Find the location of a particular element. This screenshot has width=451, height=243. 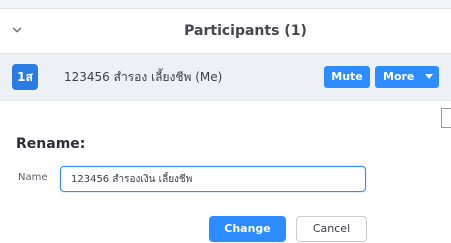

cancel-button: Cancel is located at coordinates (331, 229).